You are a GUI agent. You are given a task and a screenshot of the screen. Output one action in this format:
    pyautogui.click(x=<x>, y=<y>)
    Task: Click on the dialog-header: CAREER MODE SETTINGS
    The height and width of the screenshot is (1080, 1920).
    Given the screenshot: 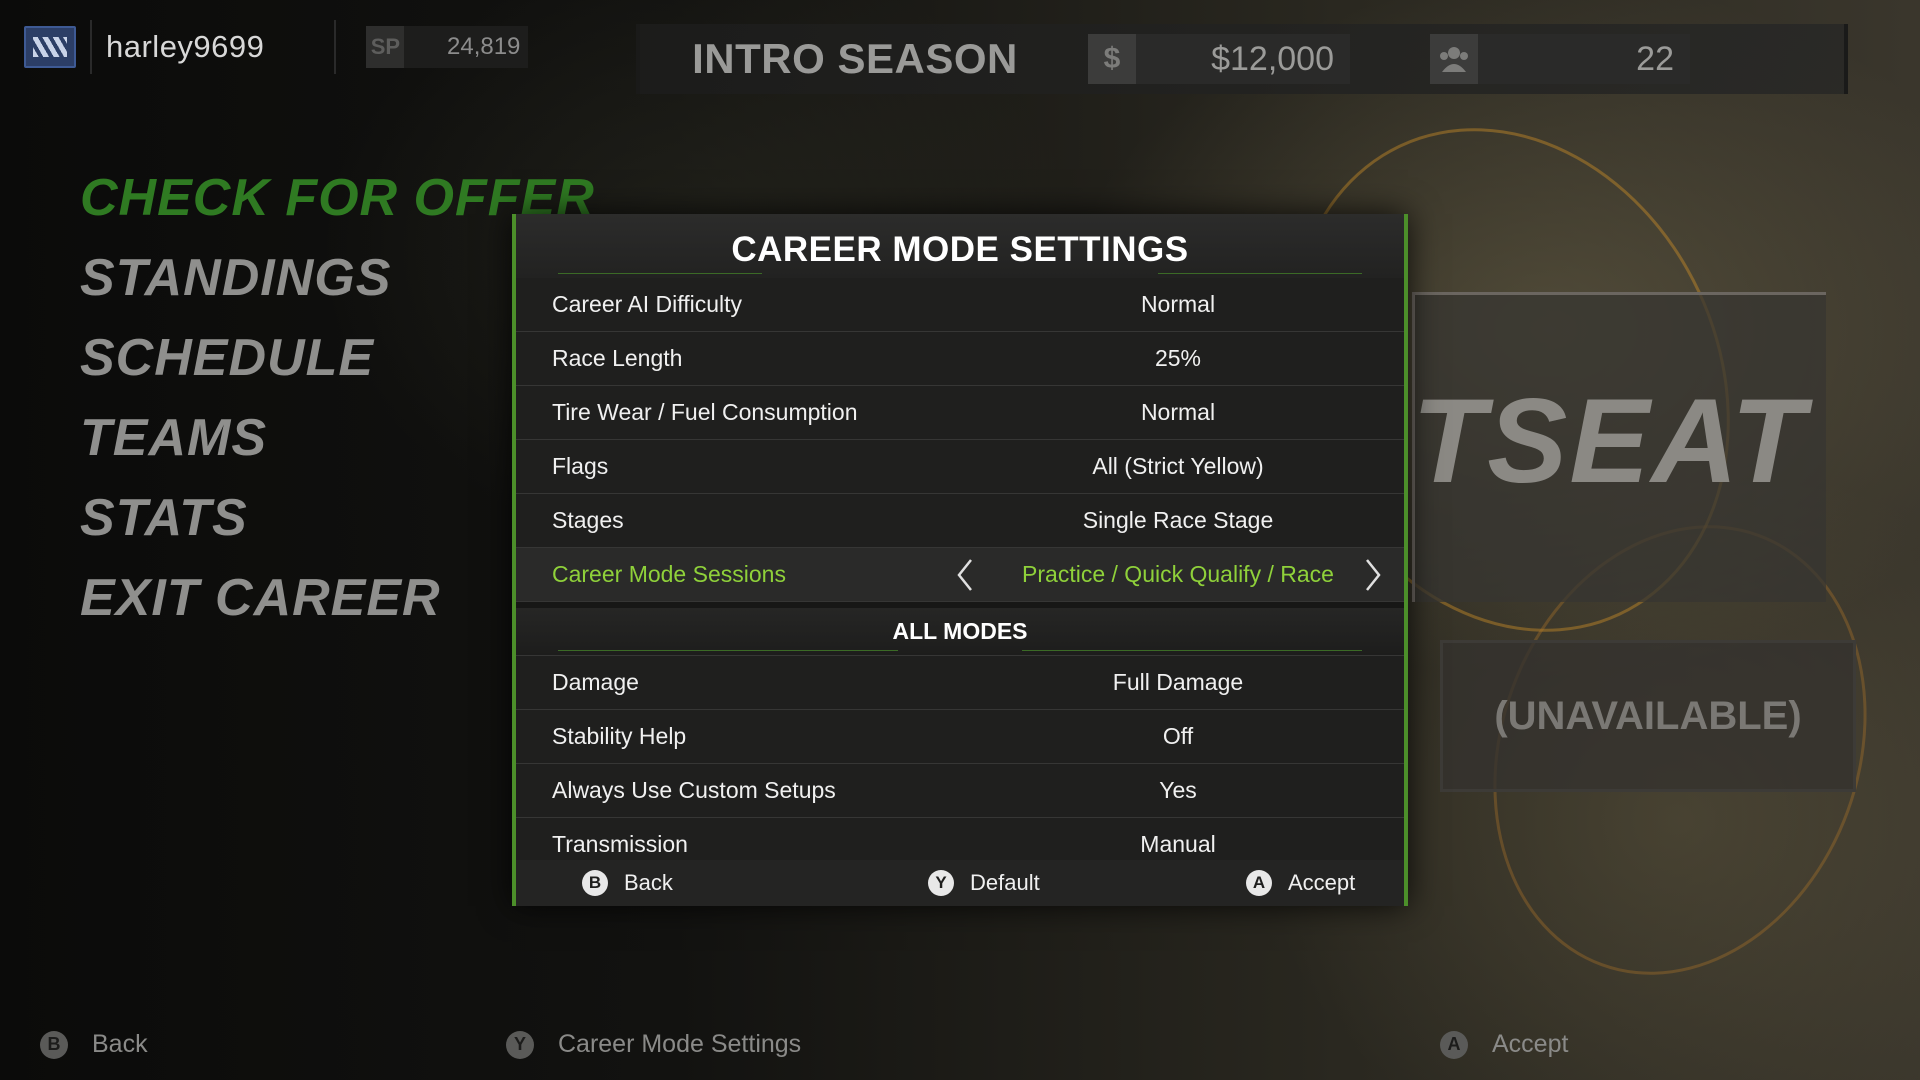 What is the action you would take?
    pyautogui.click(x=960, y=246)
    